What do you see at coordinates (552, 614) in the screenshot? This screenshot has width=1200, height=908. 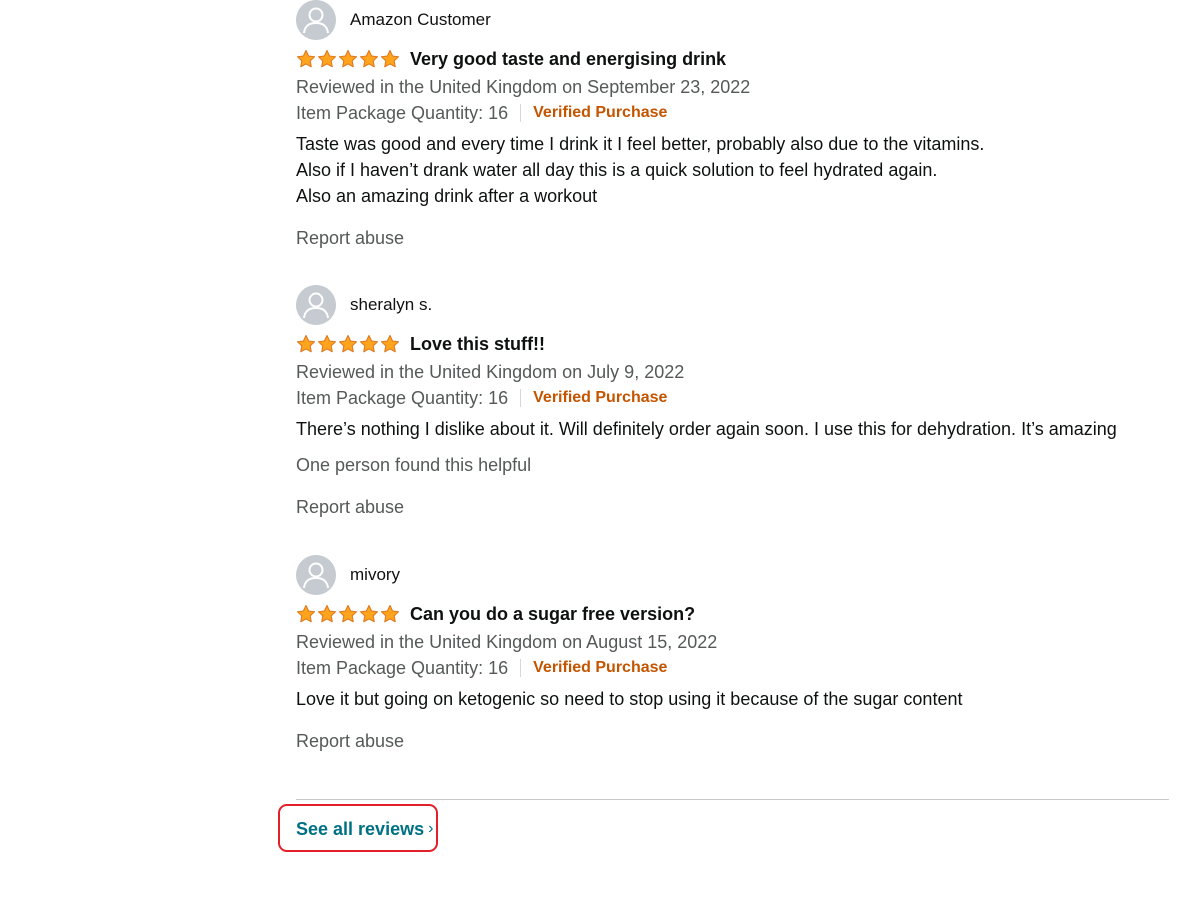 I see `review-title: Can you do a sugar free version?` at bounding box center [552, 614].